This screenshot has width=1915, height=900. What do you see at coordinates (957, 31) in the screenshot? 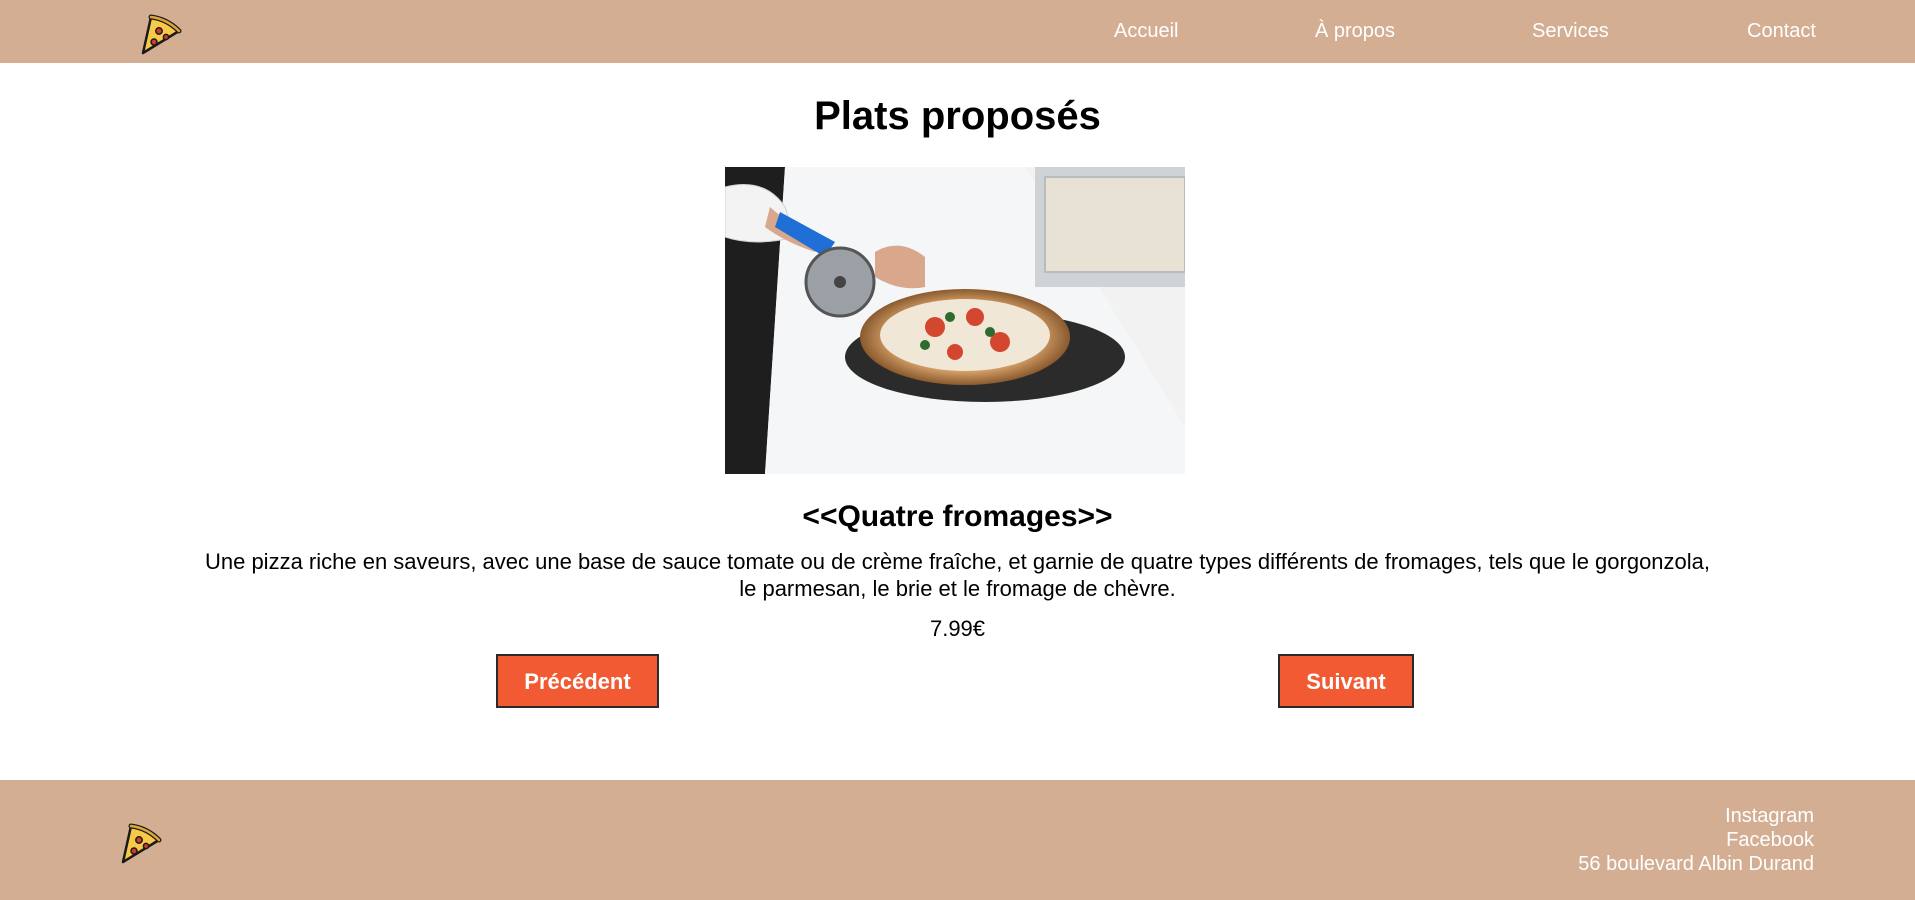
I see `site-header: Accueil À propos Services Contact` at bounding box center [957, 31].